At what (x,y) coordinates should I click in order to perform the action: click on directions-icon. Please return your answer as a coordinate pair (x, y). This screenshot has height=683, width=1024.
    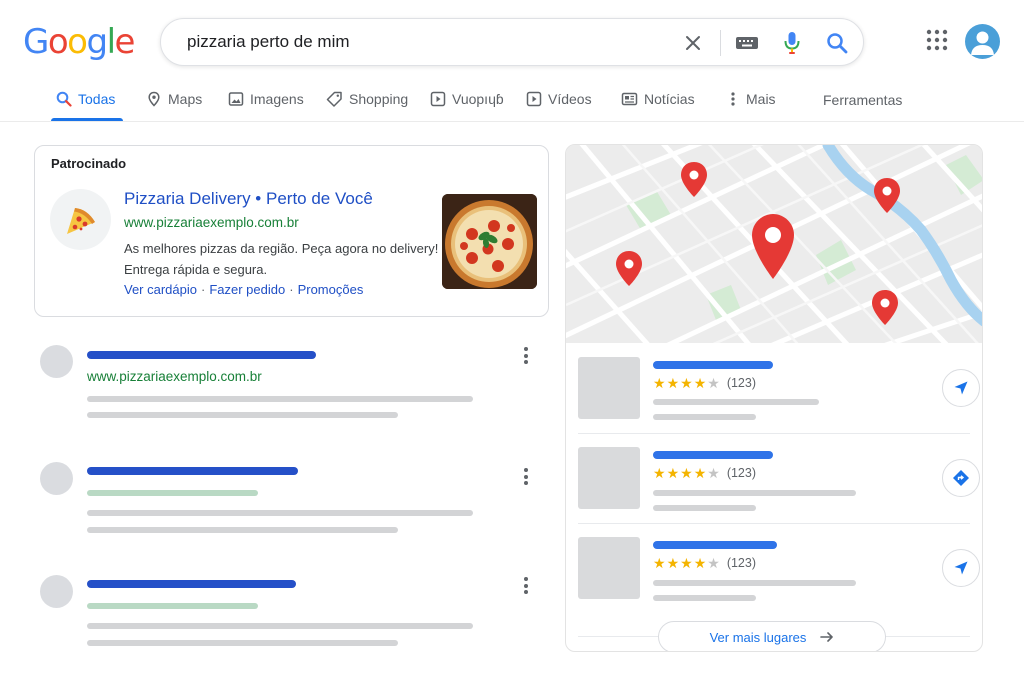
    Looking at the image, I should click on (961, 478).